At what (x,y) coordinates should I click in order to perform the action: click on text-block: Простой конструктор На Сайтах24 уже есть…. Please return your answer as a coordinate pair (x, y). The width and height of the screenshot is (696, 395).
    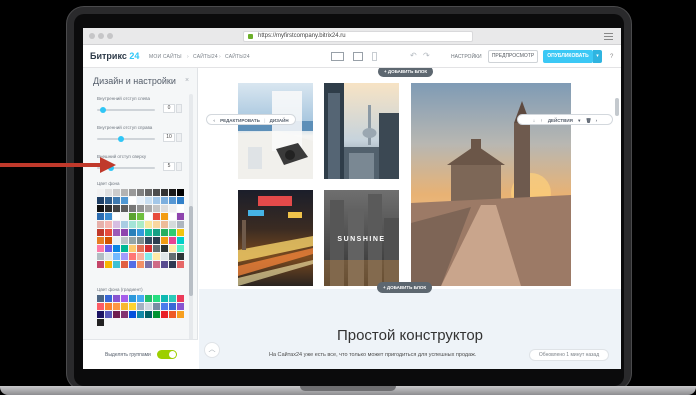
    Looking at the image, I should click on (410, 334).